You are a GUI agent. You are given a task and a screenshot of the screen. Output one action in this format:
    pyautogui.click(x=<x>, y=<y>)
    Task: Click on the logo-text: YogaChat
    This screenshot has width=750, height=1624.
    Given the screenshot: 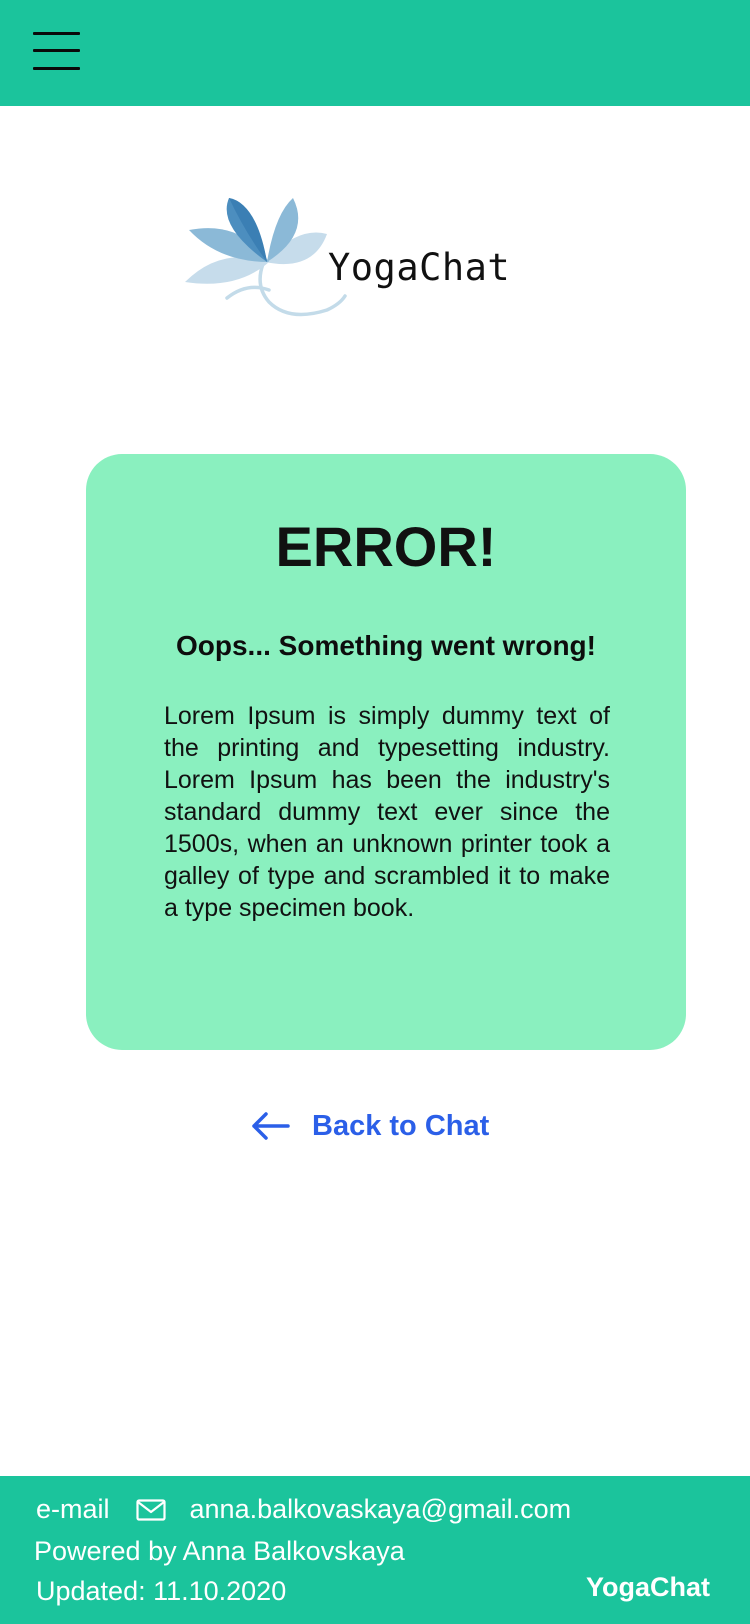 What is the action you would take?
    pyautogui.click(x=419, y=267)
    